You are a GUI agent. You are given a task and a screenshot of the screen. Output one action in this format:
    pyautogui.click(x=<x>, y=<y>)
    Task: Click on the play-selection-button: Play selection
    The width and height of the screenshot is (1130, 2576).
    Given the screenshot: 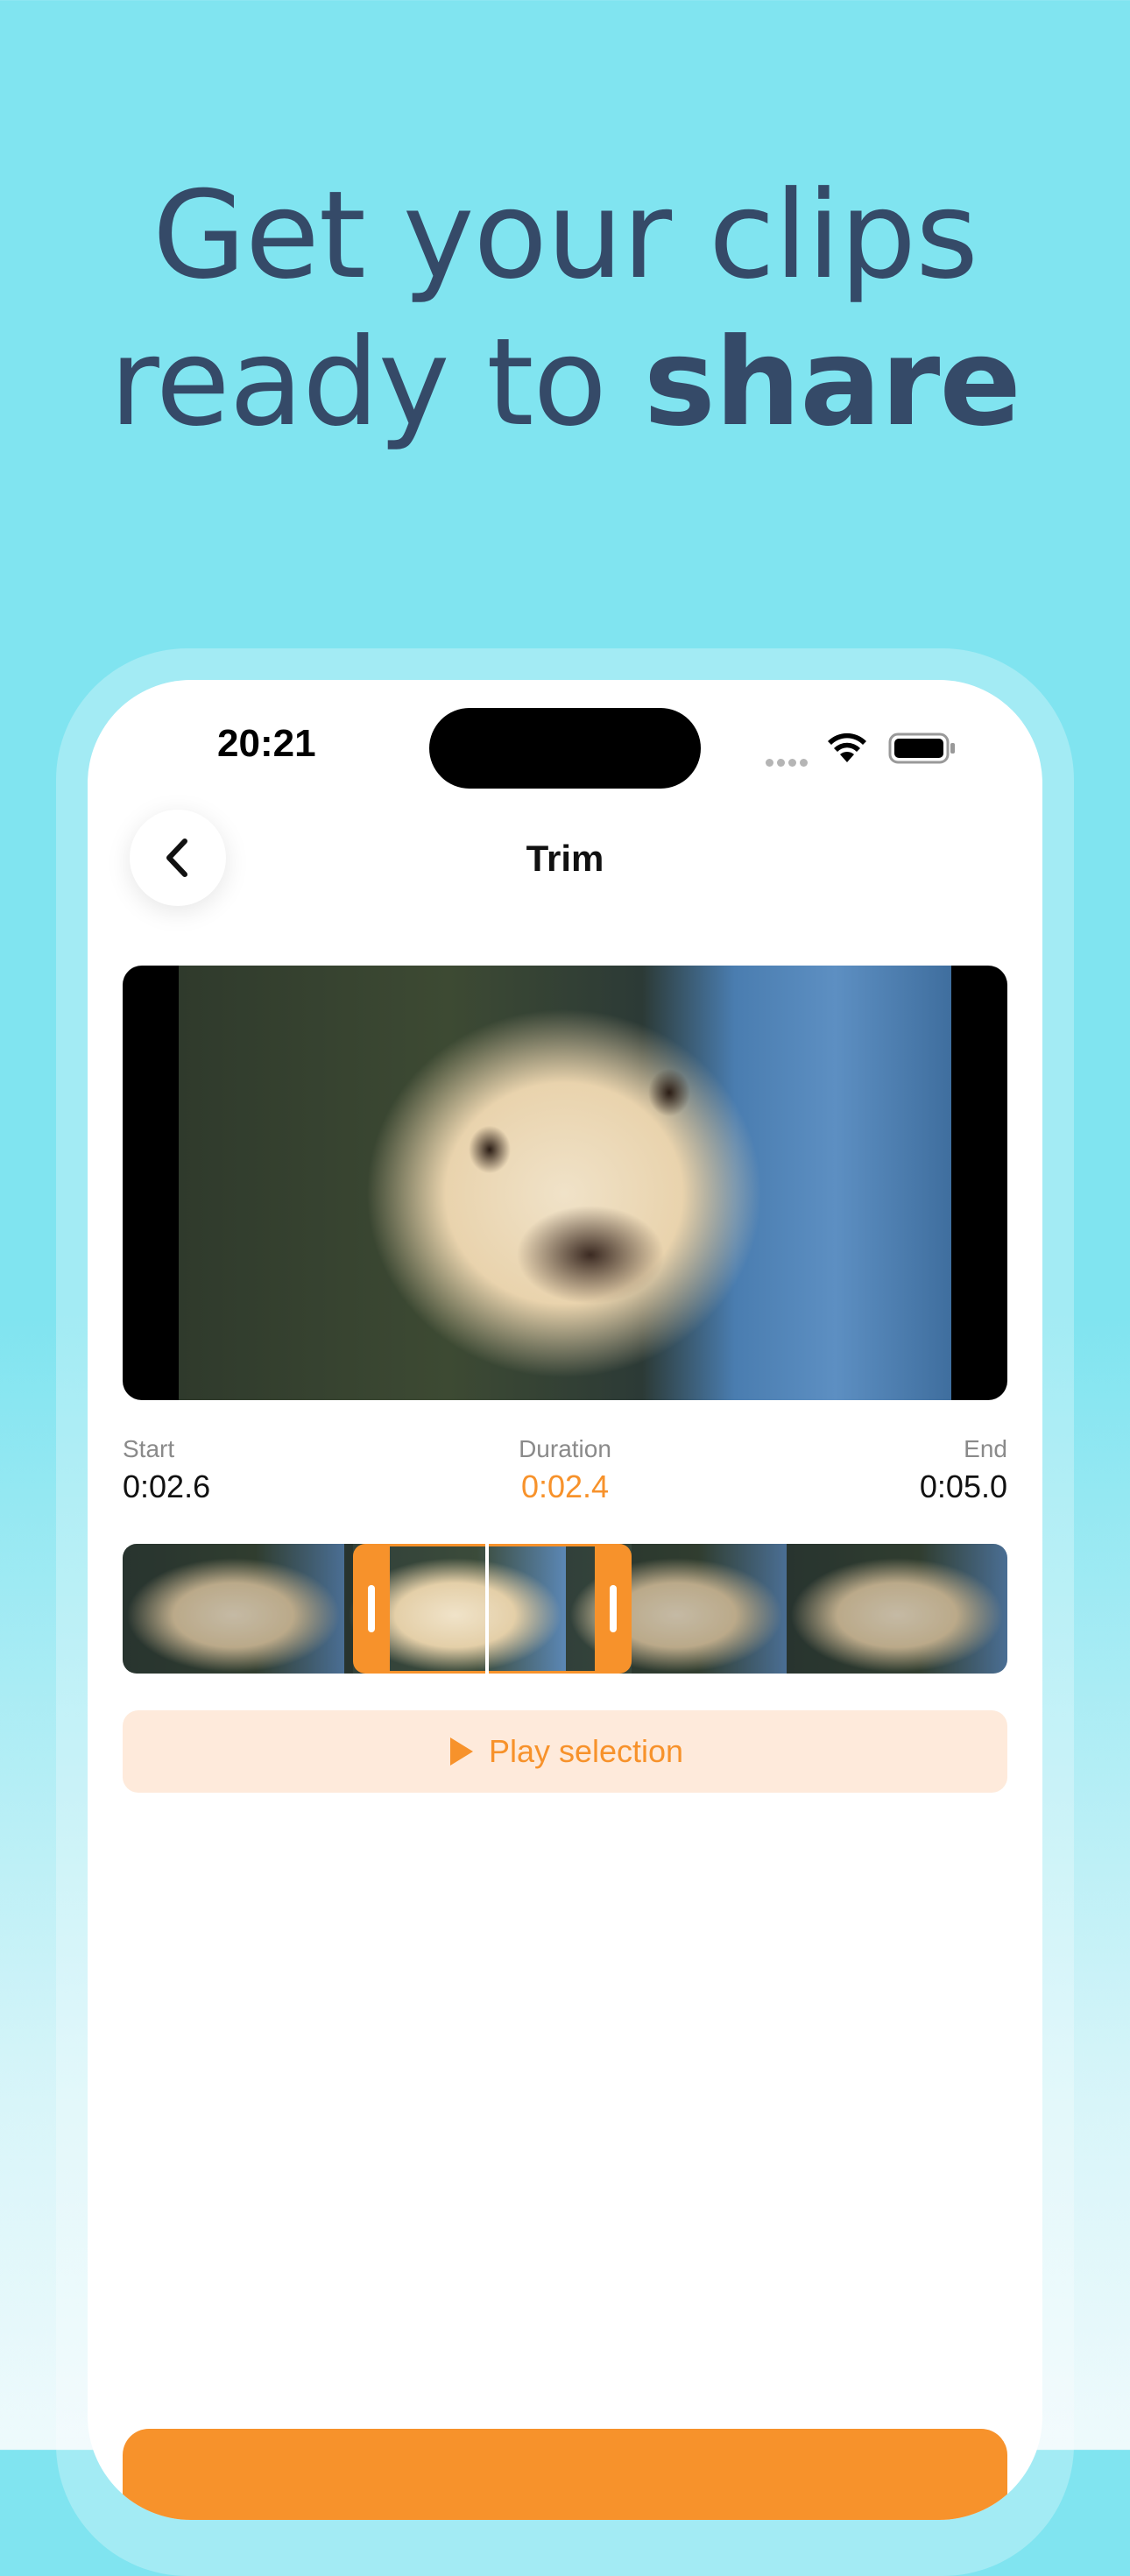 What is the action you would take?
    pyautogui.click(x=565, y=1751)
    